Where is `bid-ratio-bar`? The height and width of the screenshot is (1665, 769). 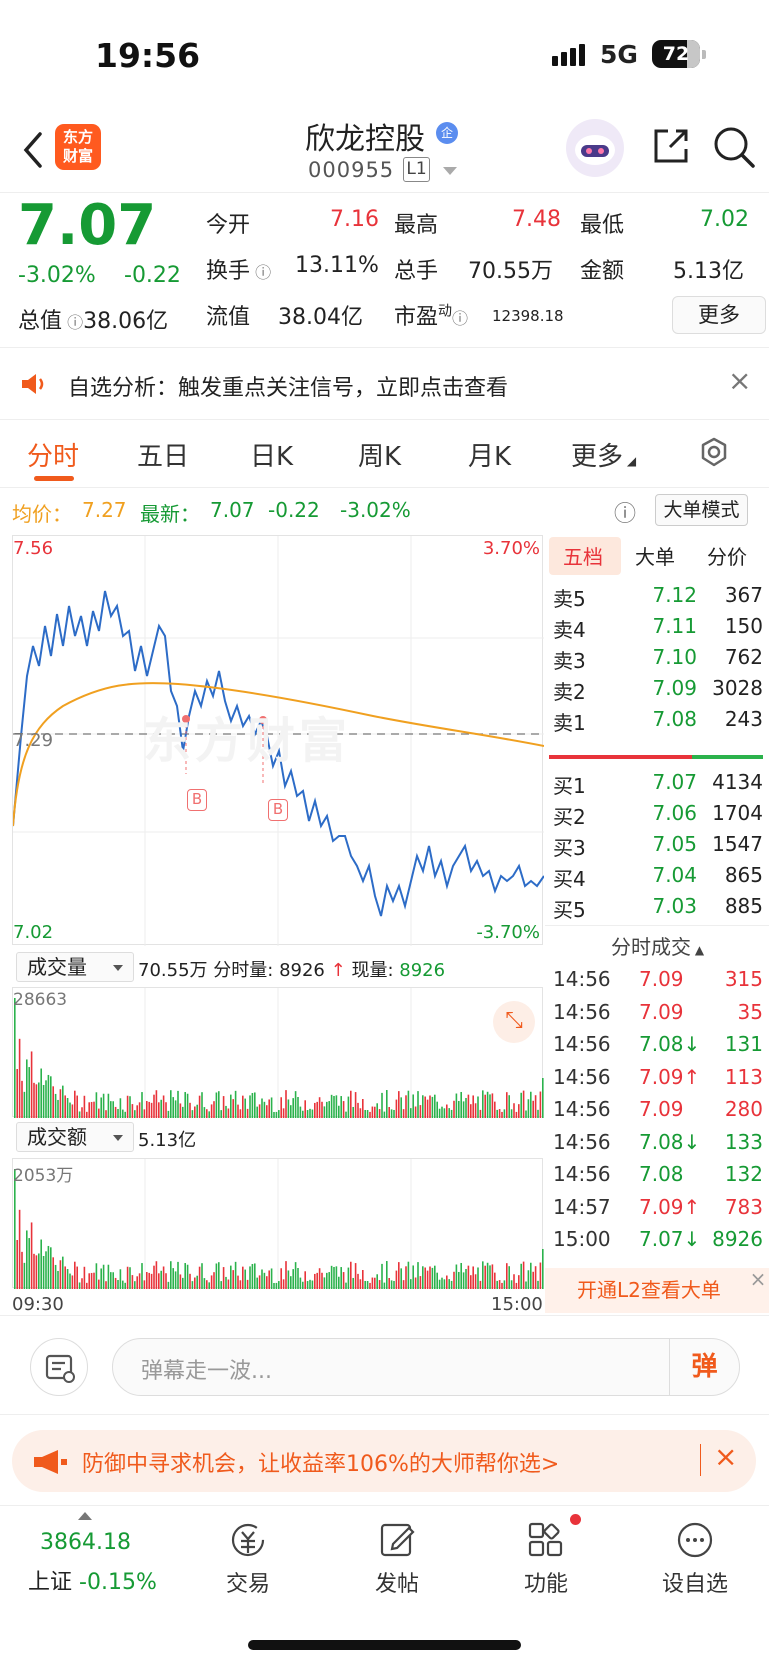
bid-ratio-bar is located at coordinates (727, 757).